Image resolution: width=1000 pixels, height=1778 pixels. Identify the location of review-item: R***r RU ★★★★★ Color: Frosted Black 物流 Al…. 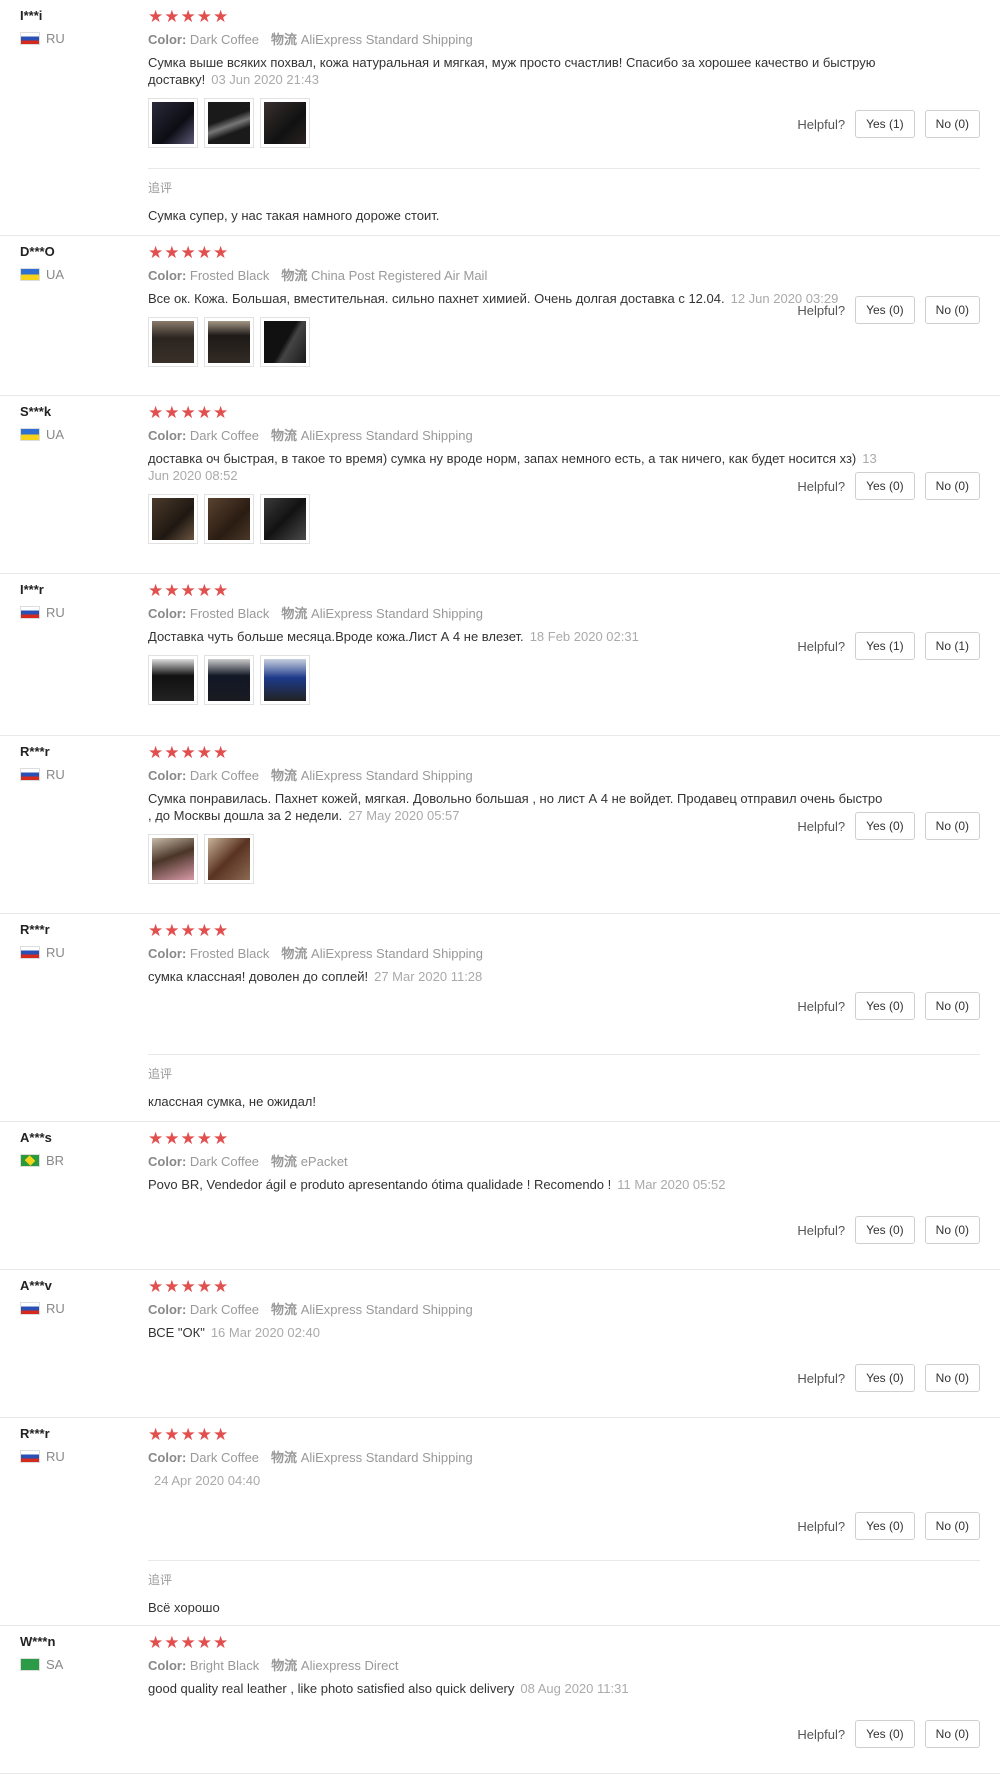
(500, 1018).